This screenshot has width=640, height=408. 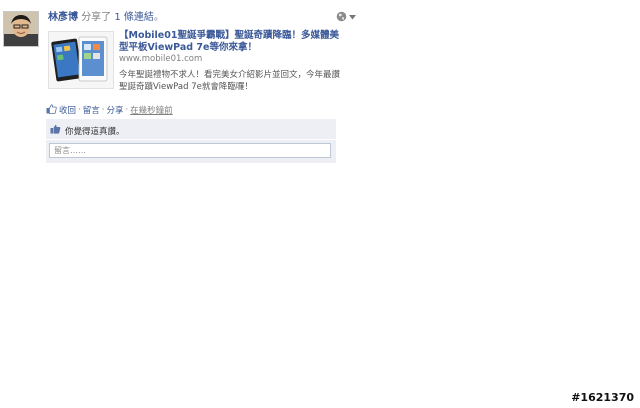 What do you see at coordinates (63, 17) in the screenshot?
I see `author-name: 林彥博` at bounding box center [63, 17].